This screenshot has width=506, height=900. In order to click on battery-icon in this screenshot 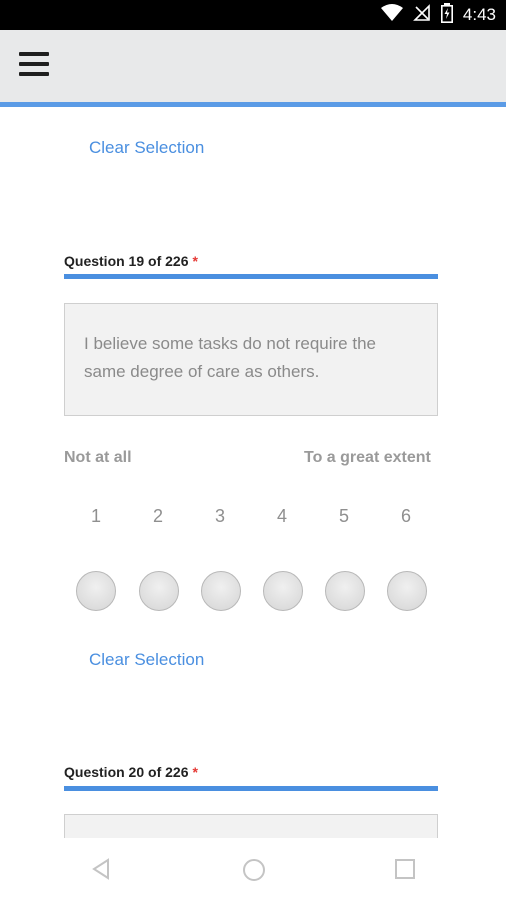, I will do `click(446, 15)`.